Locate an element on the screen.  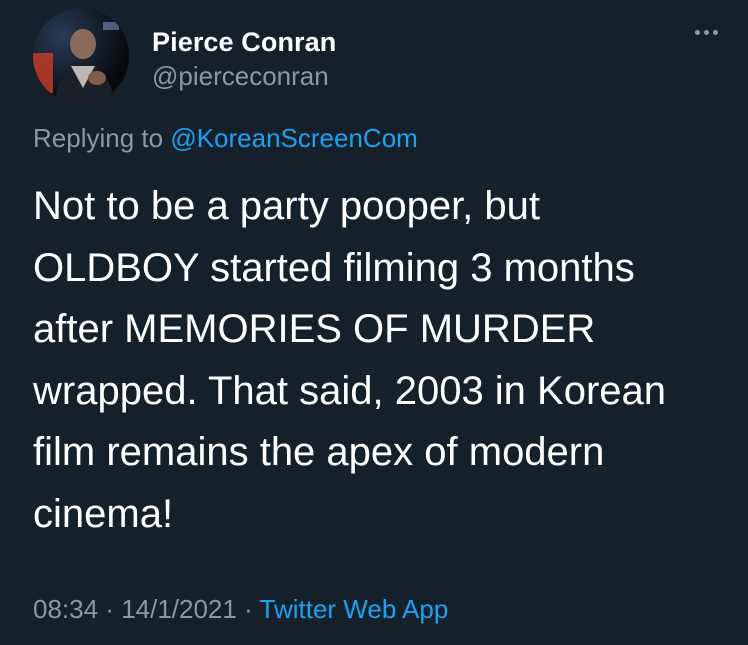
more-options-icon is located at coordinates (706, 32).